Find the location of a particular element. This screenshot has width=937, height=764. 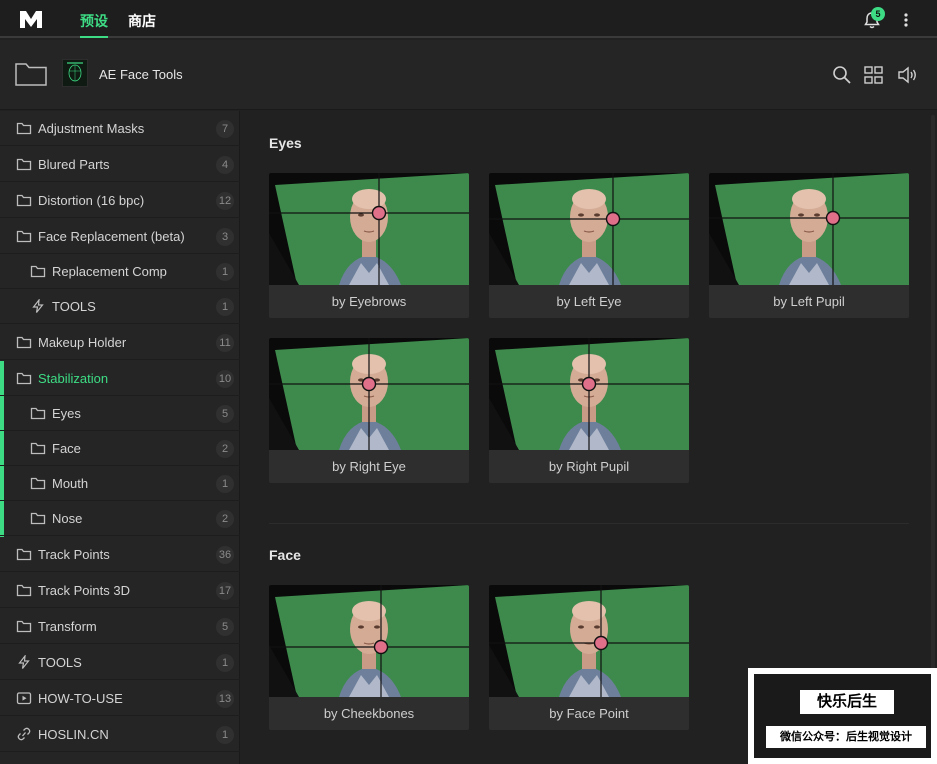

preset-card-by-right-pupil: by Right Pupil is located at coordinates (589, 410).